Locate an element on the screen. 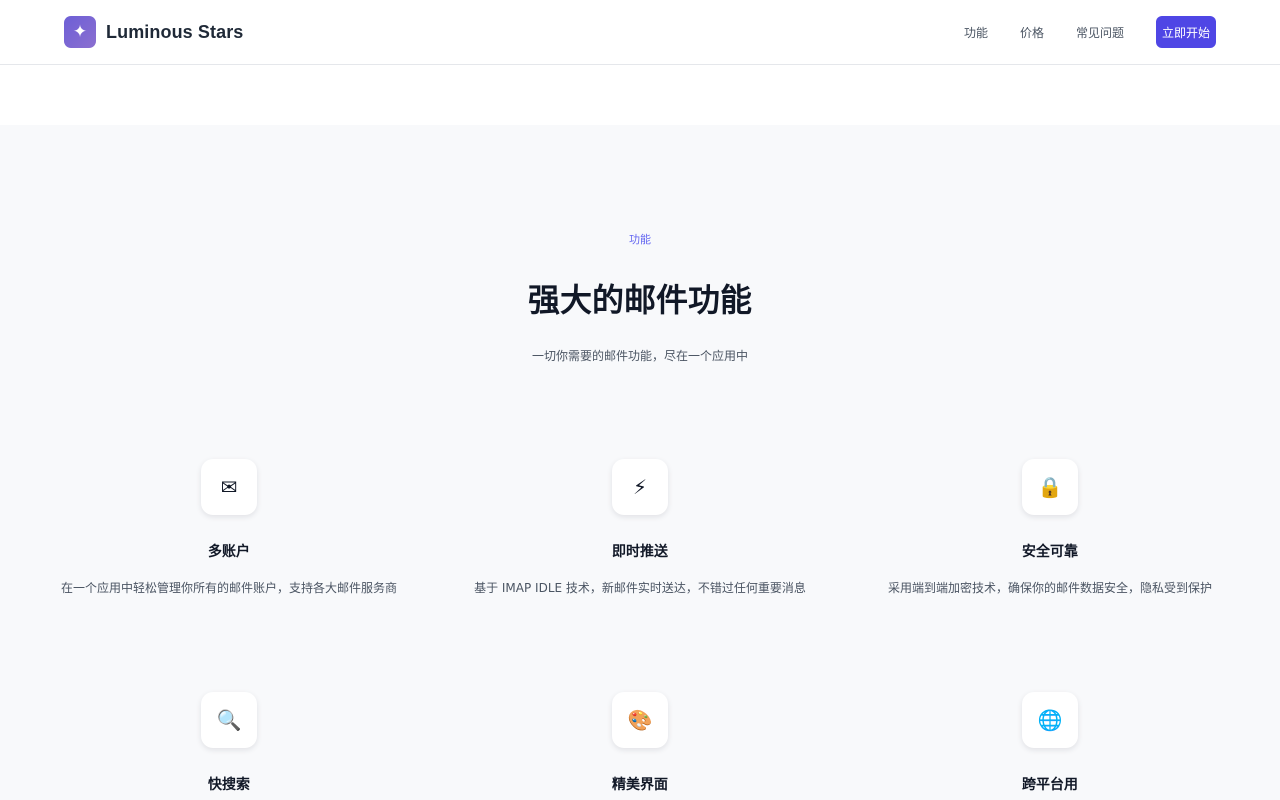 The width and height of the screenshot is (1280, 800). section-eyebrow: 功能 is located at coordinates (640, 239).